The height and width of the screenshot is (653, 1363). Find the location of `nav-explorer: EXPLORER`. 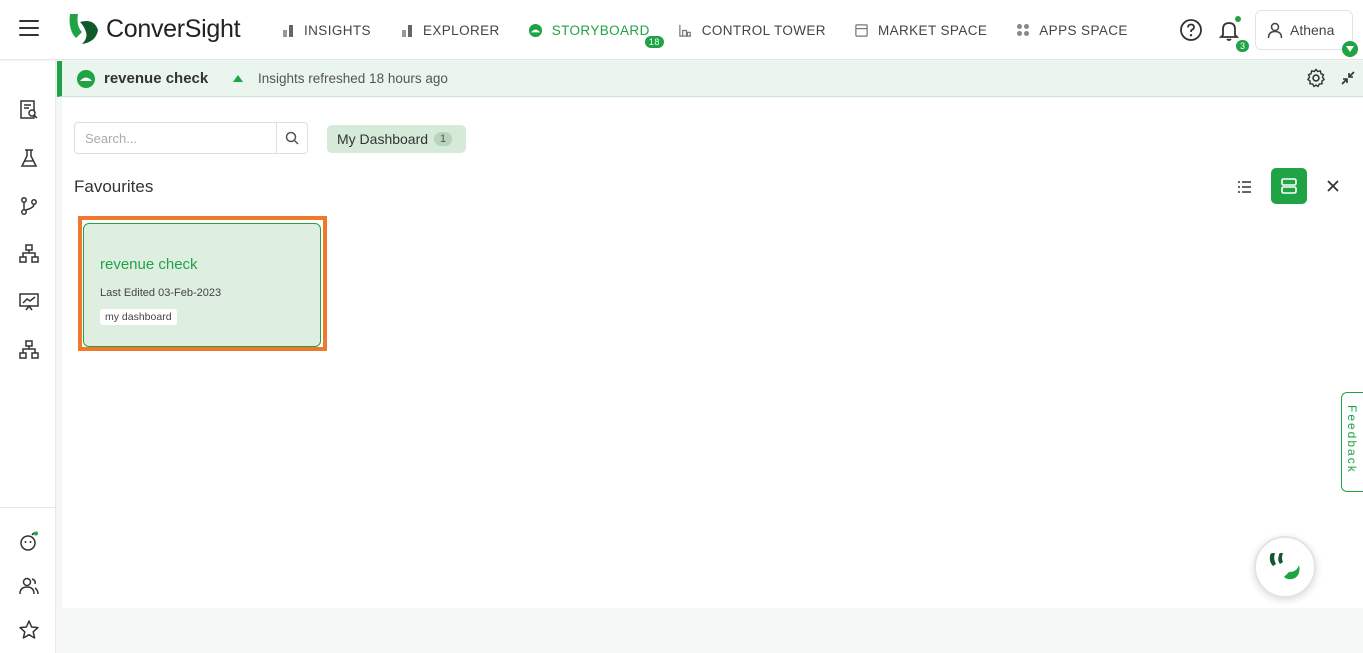

nav-explorer: EXPLORER is located at coordinates (449, 30).